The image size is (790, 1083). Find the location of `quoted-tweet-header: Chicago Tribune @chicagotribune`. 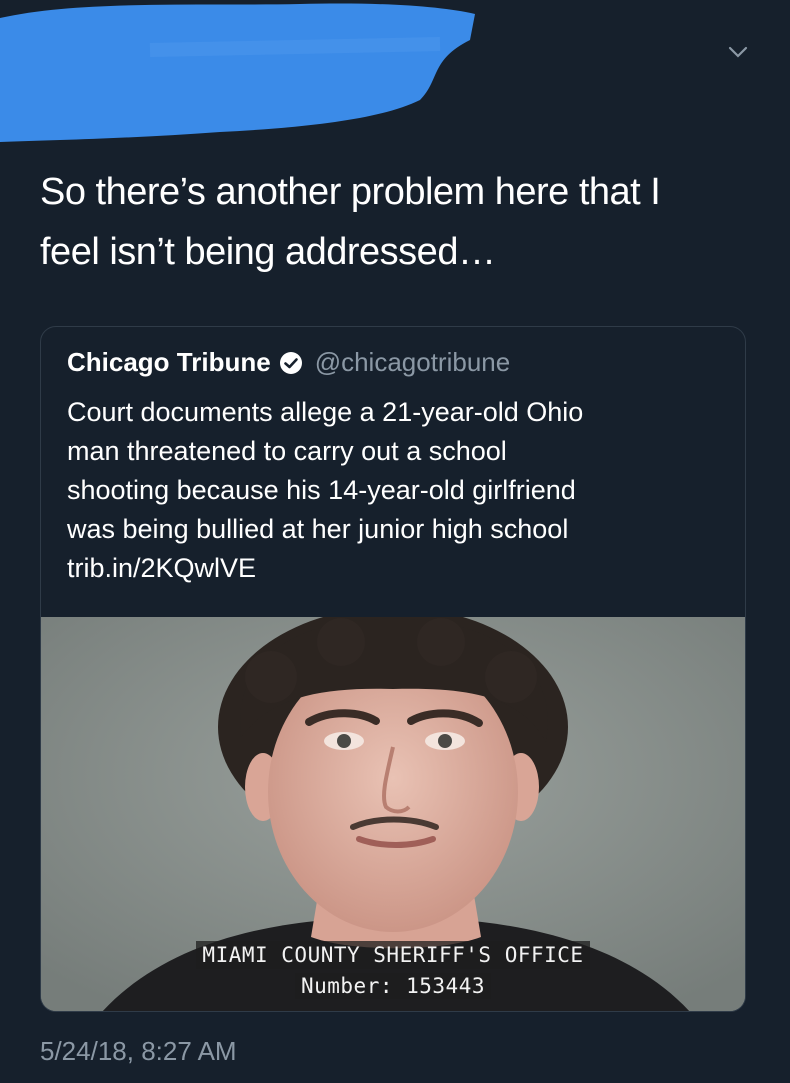

quoted-tweet-header: Chicago Tribune @chicagotribune is located at coordinates (288, 362).